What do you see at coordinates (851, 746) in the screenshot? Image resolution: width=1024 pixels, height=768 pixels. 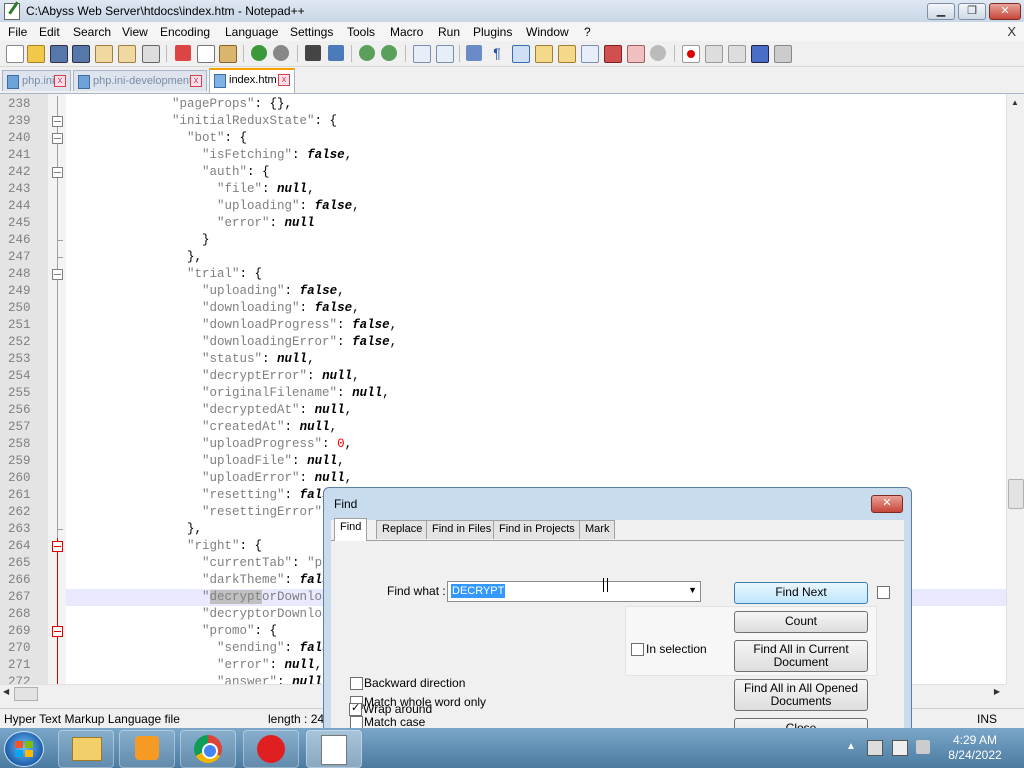 I see `show-hidden-icons: ▲` at bounding box center [851, 746].